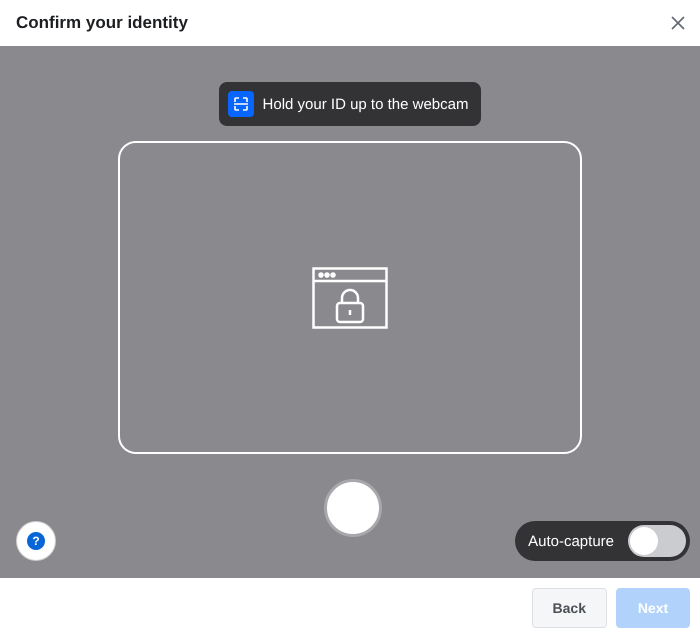 The image size is (700, 637). What do you see at coordinates (241, 104) in the screenshot?
I see `scan-icon` at bounding box center [241, 104].